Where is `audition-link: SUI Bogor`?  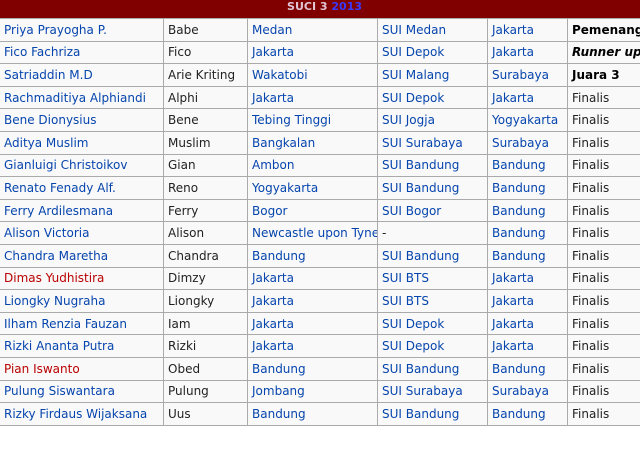 audition-link: SUI Bogor is located at coordinates (411, 211).